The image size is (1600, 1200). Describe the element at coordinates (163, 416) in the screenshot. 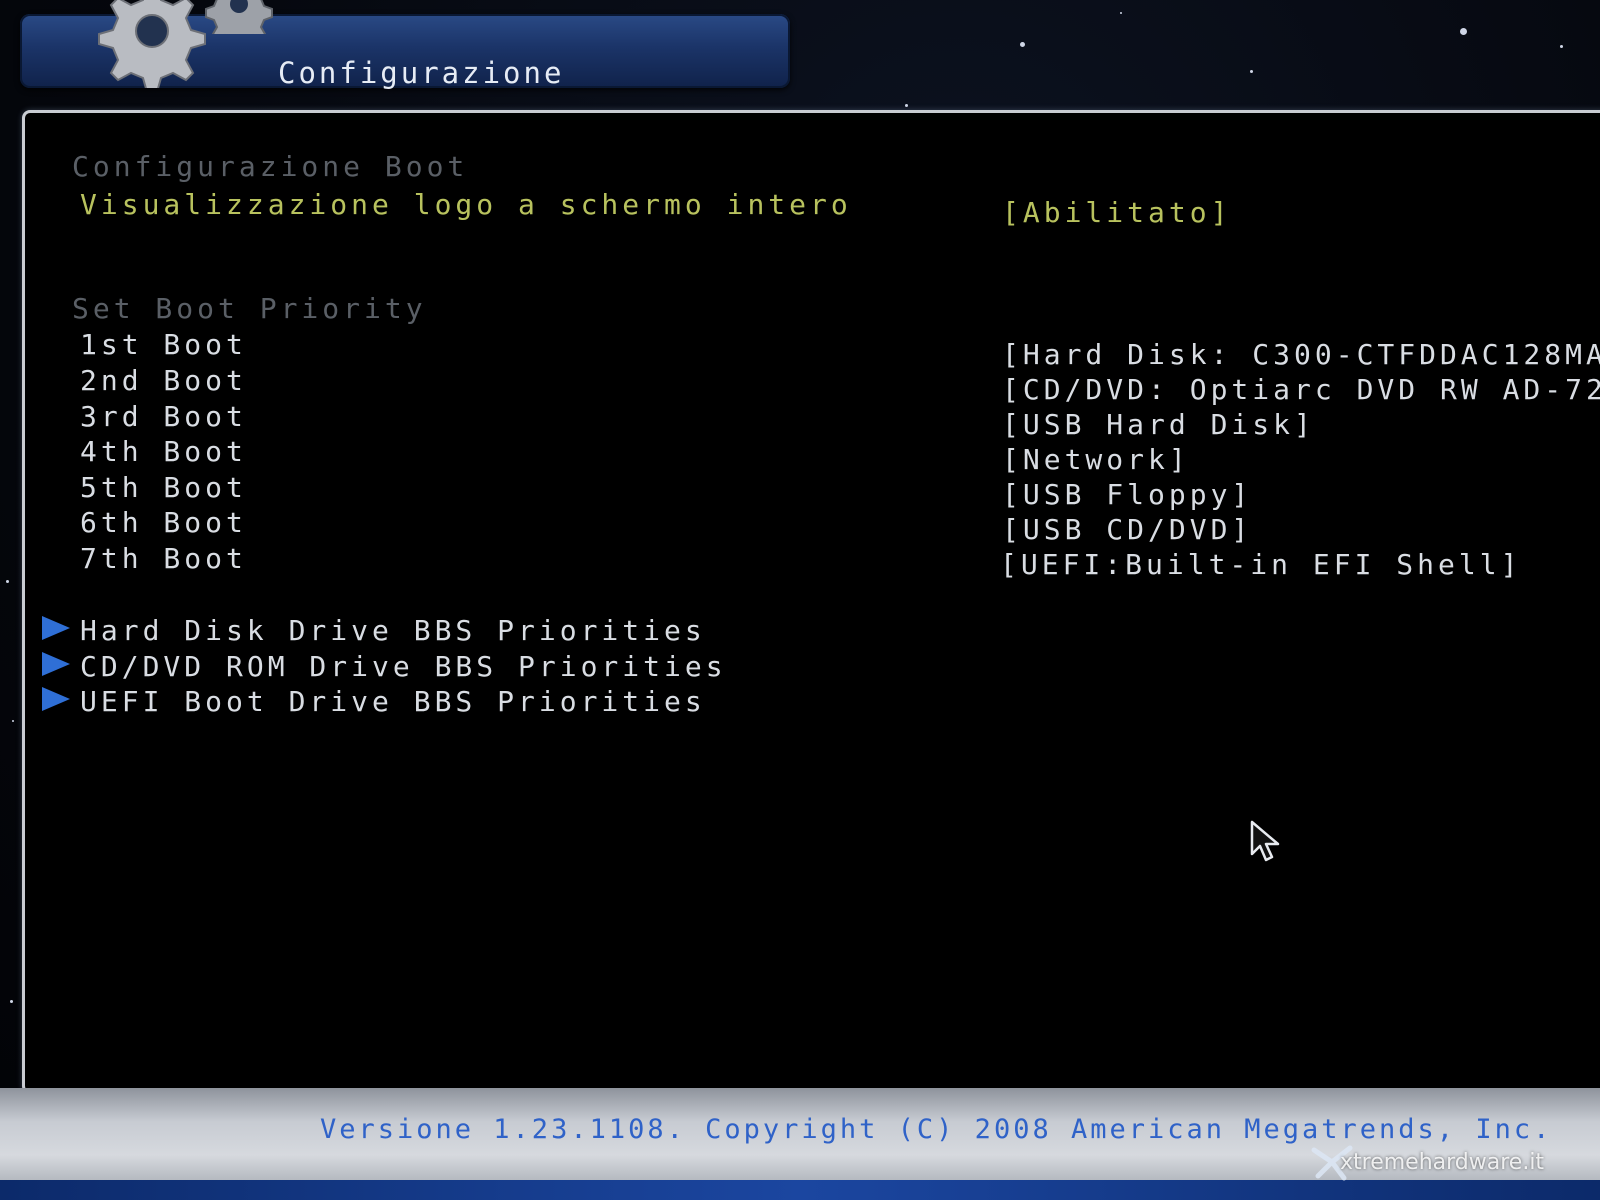

I see `boot-item-label: 3rd Boot` at that location.